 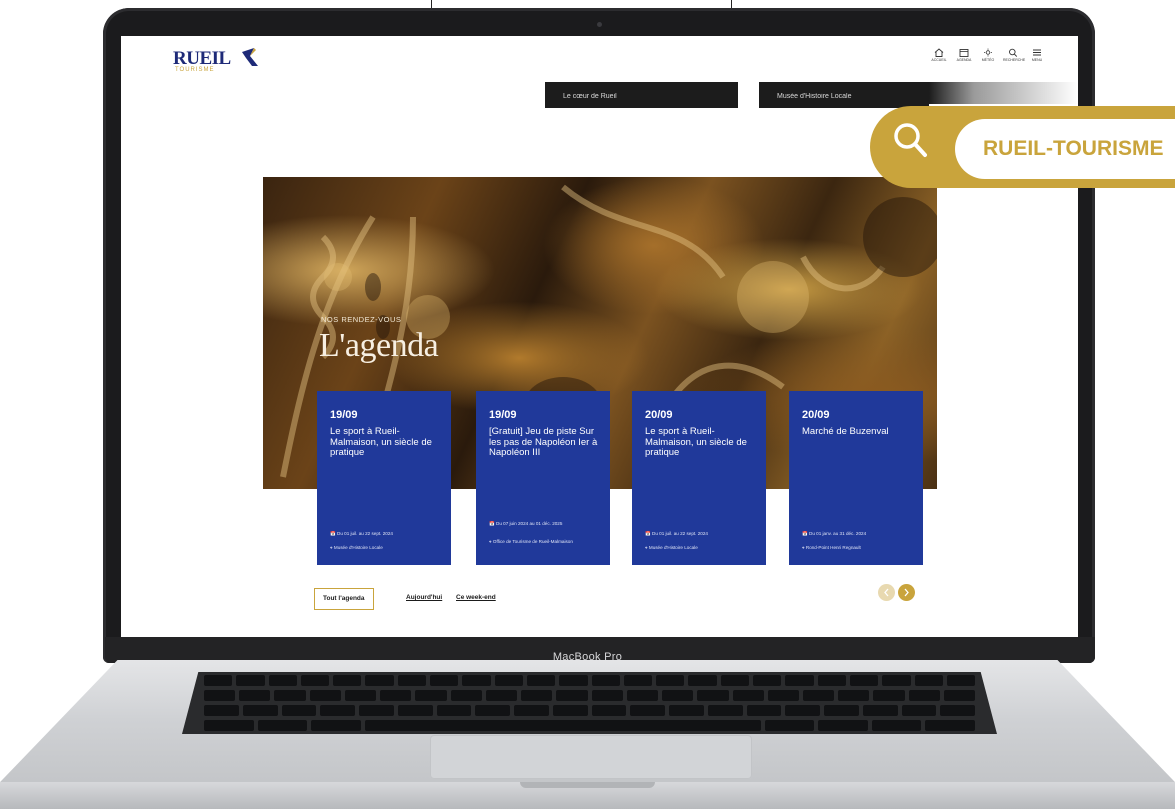 What do you see at coordinates (964, 60) in the screenshot?
I see `nav-agenda-label: AGENDA` at bounding box center [964, 60].